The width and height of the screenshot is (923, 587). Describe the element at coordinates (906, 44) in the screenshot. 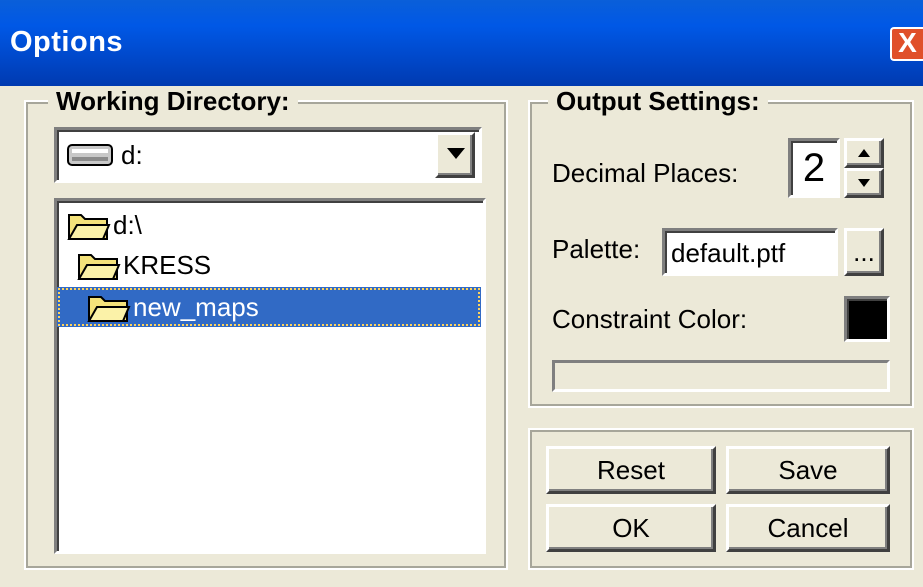

I see `close-button: X` at that location.